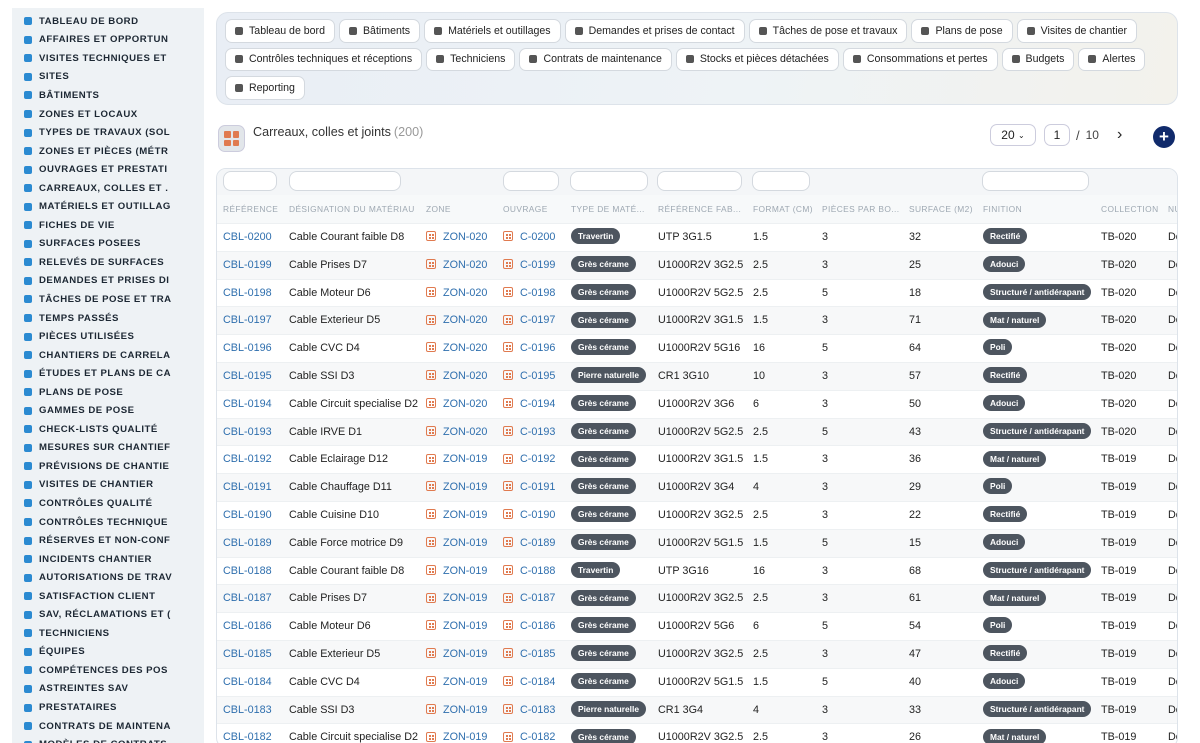  Describe the element at coordinates (537, 598) in the screenshot. I see `ouvrage-link: C-0187` at that location.